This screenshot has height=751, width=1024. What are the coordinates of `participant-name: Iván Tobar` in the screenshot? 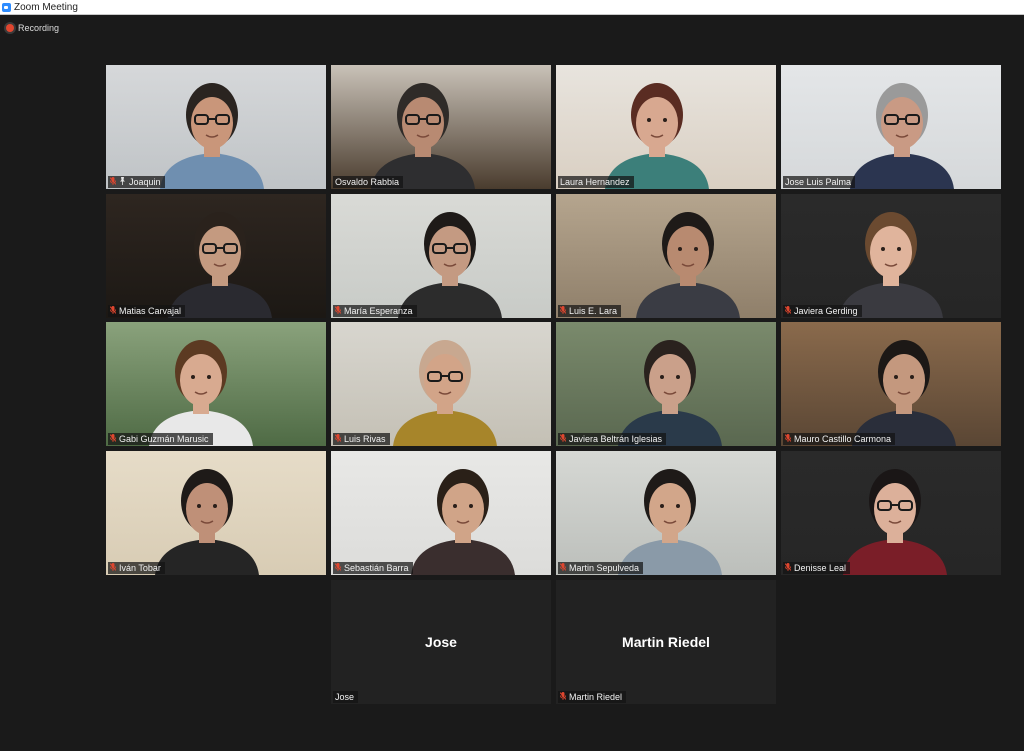 It's located at (140, 568).